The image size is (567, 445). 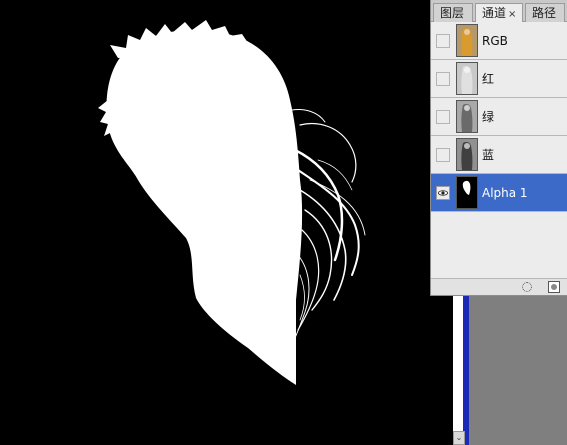 I want to click on visibility-toggle-green, so click(x=443, y=117).